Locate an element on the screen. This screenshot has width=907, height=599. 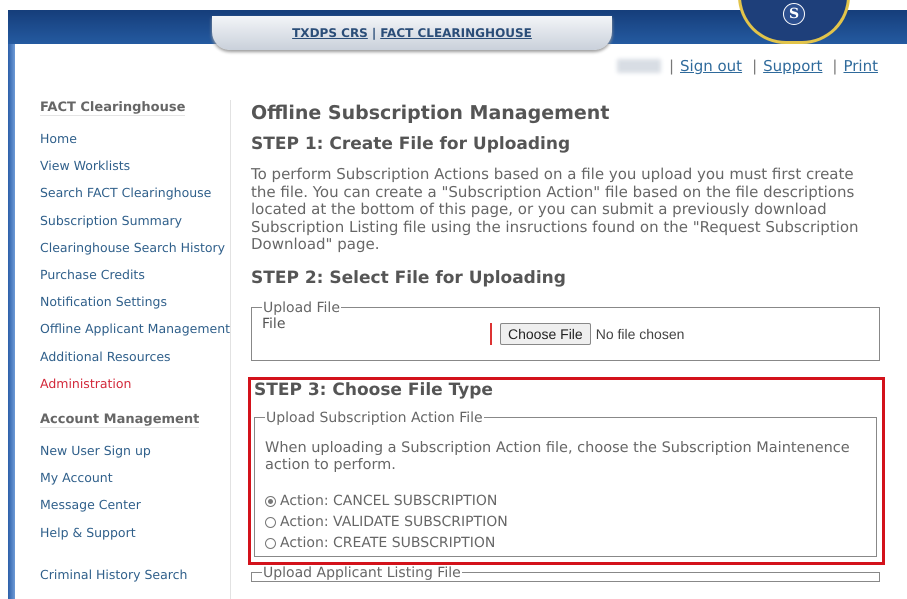
group-legend: Upload Applicant Listing File is located at coordinates (362, 572).